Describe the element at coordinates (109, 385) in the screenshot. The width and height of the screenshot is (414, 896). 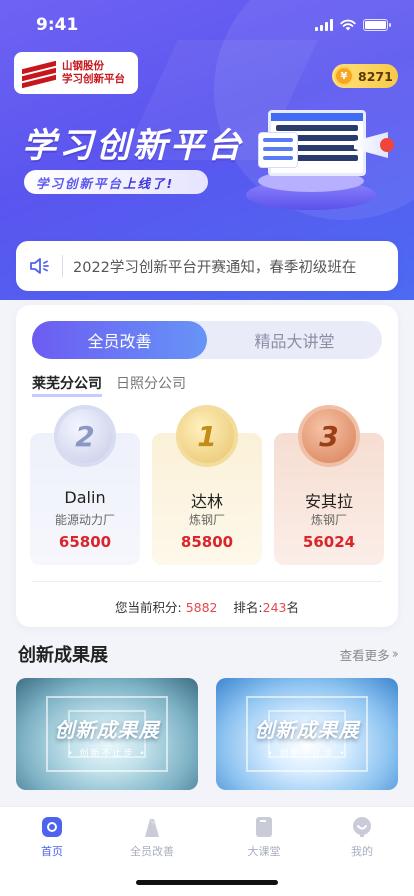
I see `branch-tabs: 莱芜分公司 日照分公司` at that location.